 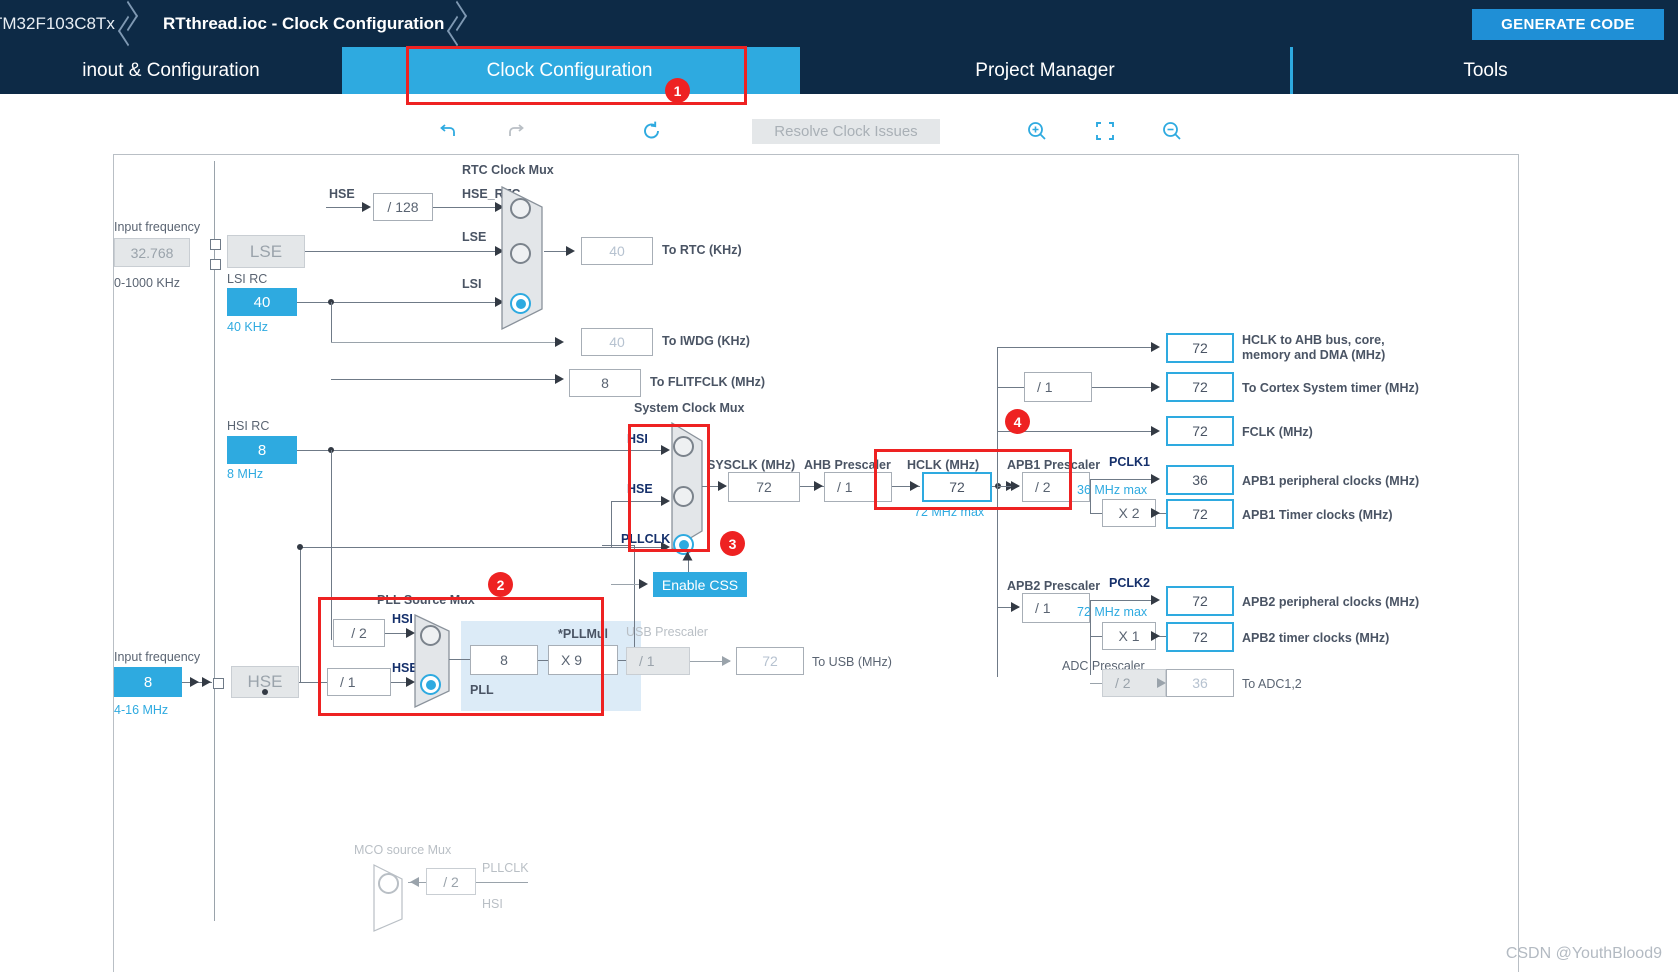 I want to click on wire-hclk-bus, so click(x=997, y=512).